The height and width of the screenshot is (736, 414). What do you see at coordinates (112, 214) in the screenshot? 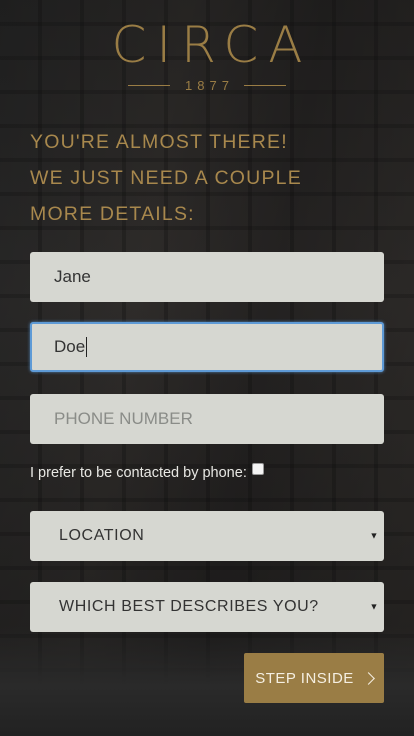
I see `heading-line-3: MORE DETAILS:` at bounding box center [112, 214].